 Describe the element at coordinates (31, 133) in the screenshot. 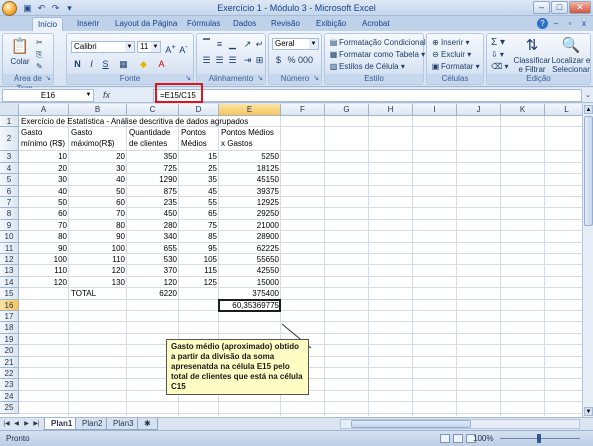

I see `header-cell-a: Gasto` at that location.